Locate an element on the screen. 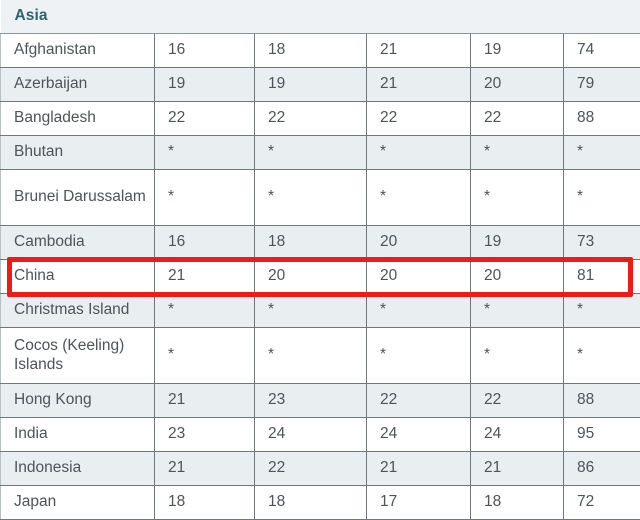 The height and width of the screenshot is (520, 640). table-row: China2120202081 is located at coordinates (320, 277).